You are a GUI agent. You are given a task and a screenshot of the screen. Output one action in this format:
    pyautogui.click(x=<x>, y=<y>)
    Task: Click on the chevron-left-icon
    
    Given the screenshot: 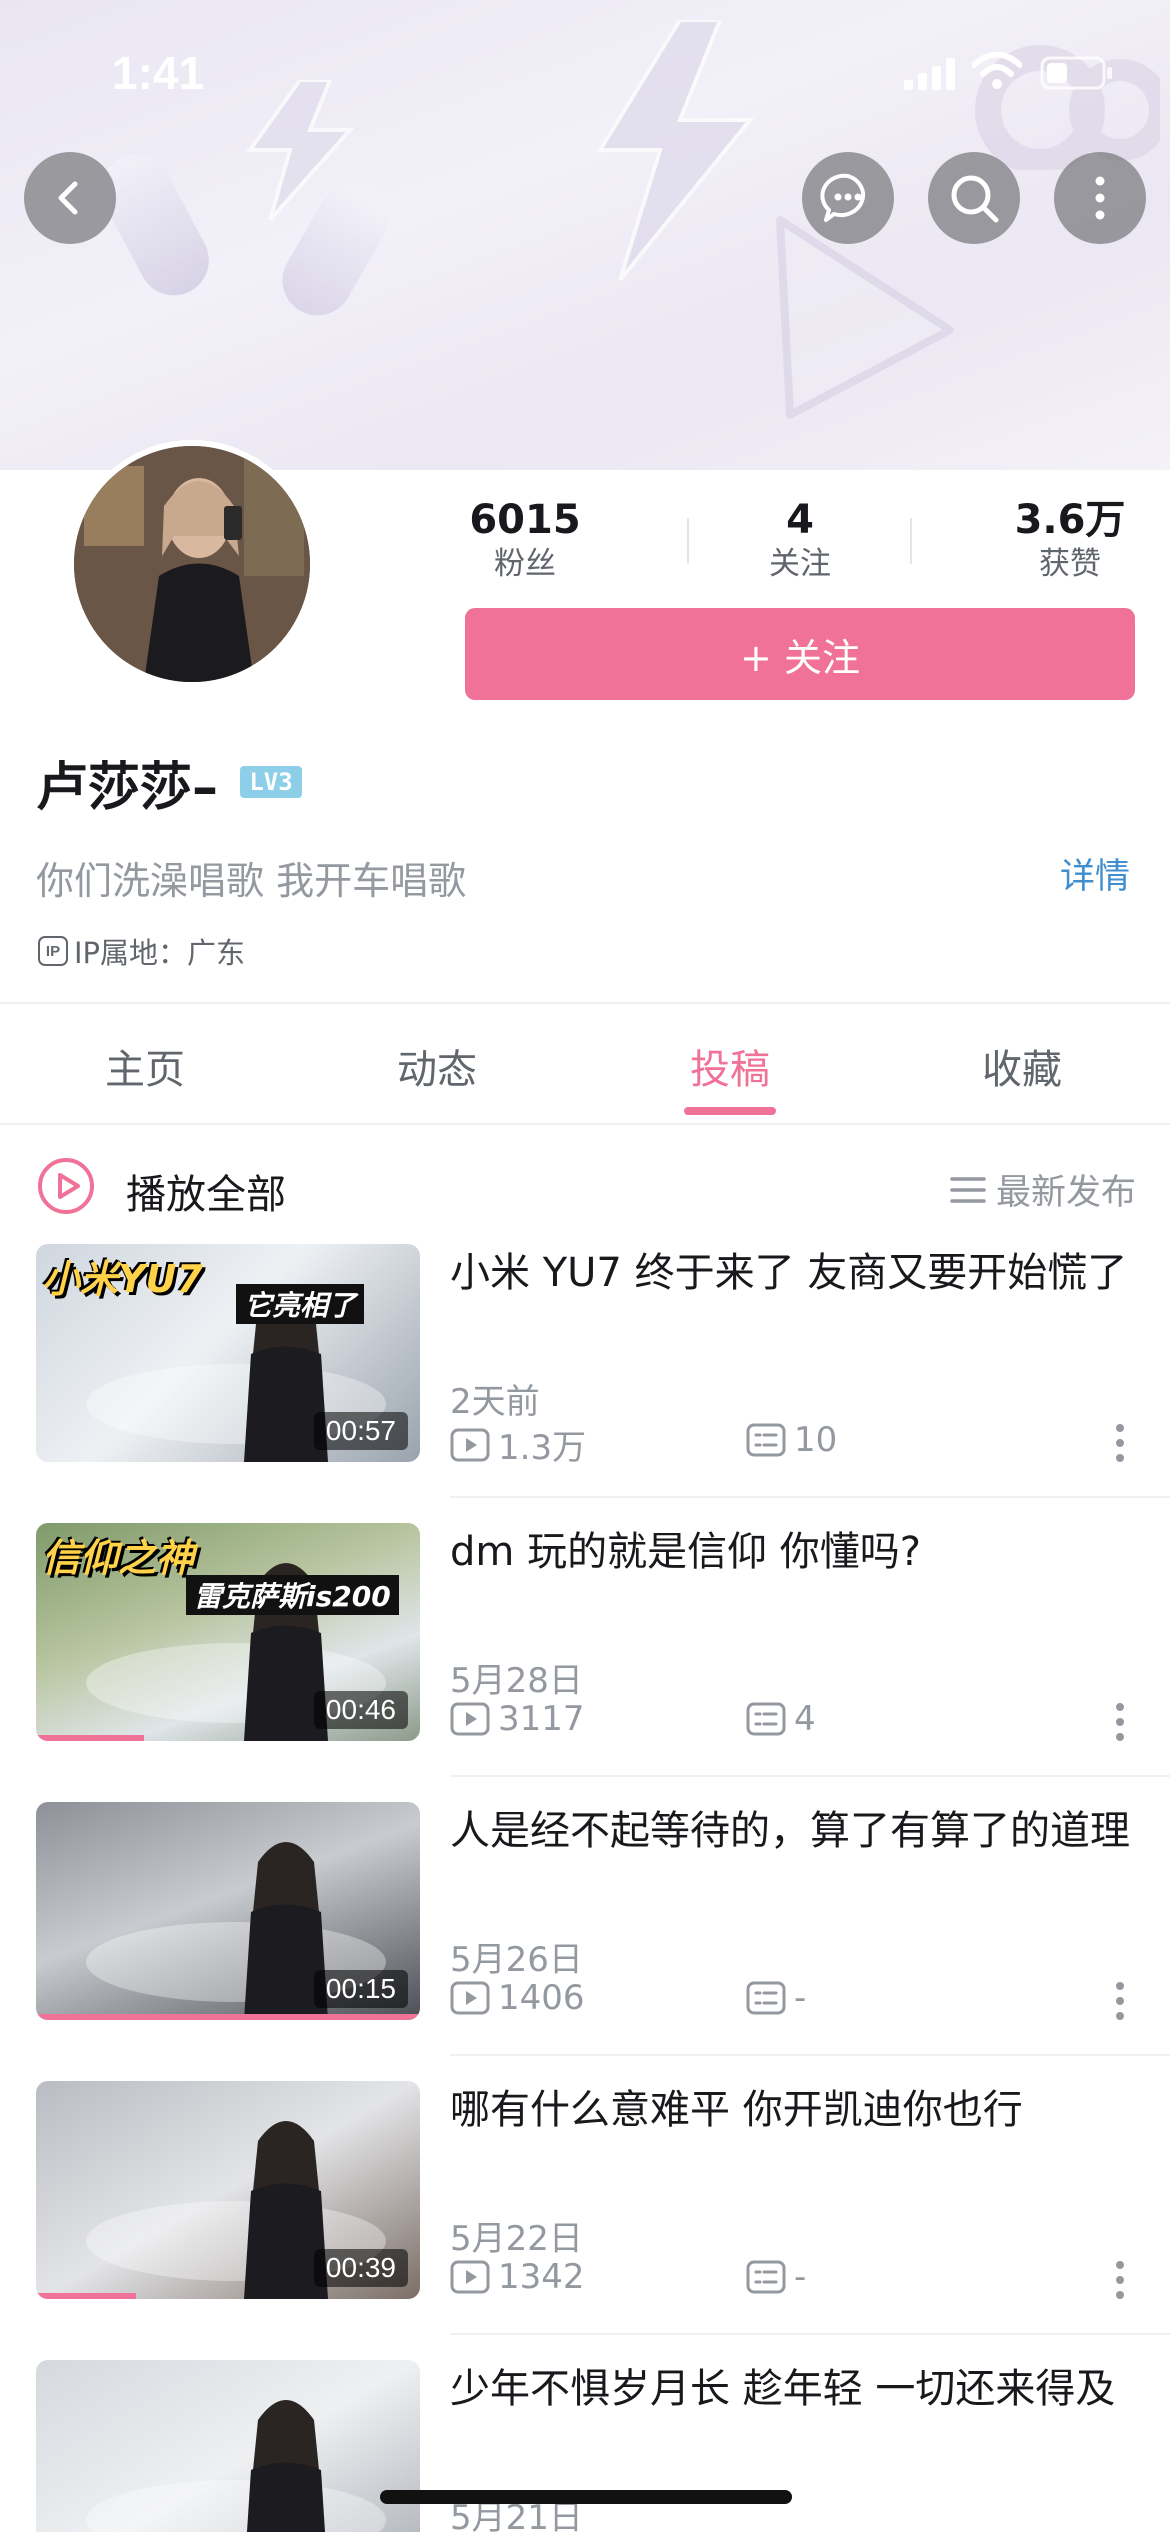 What is the action you would take?
    pyautogui.click(x=68, y=198)
    